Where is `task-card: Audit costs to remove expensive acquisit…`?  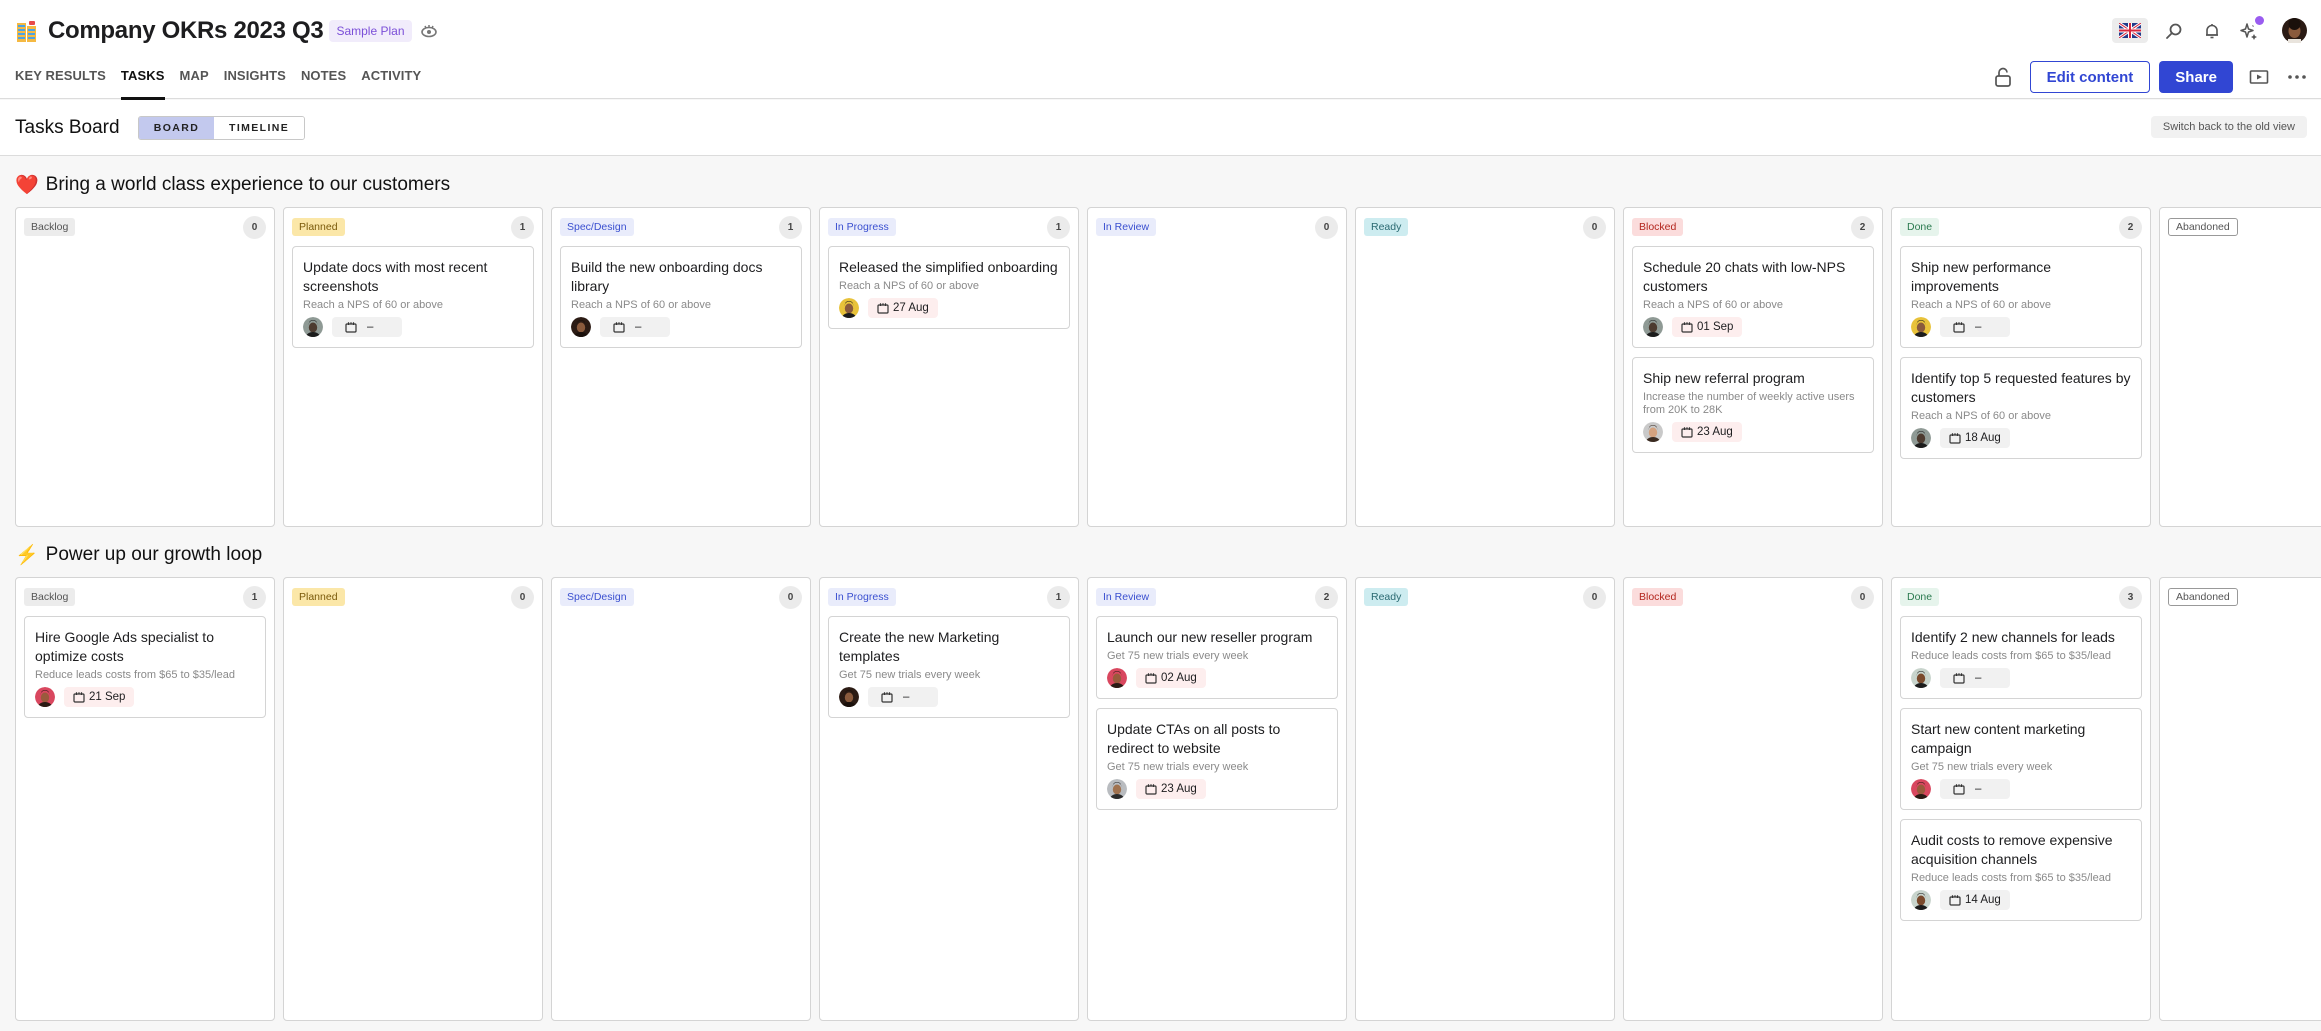
task-card: Audit costs to remove expensive acquisit… is located at coordinates (2021, 870).